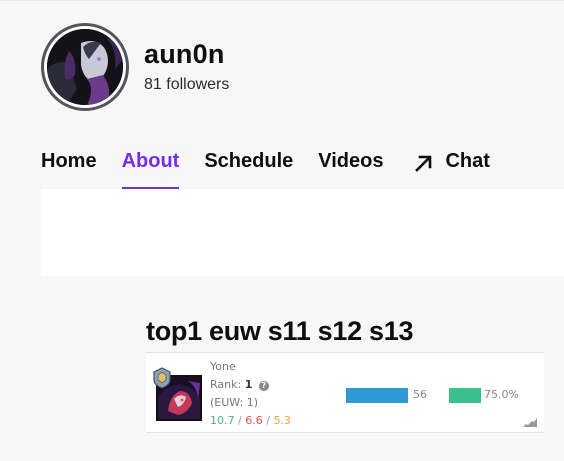 This screenshot has width=564, height=461. I want to click on tab-videos: Videos, so click(350, 170).